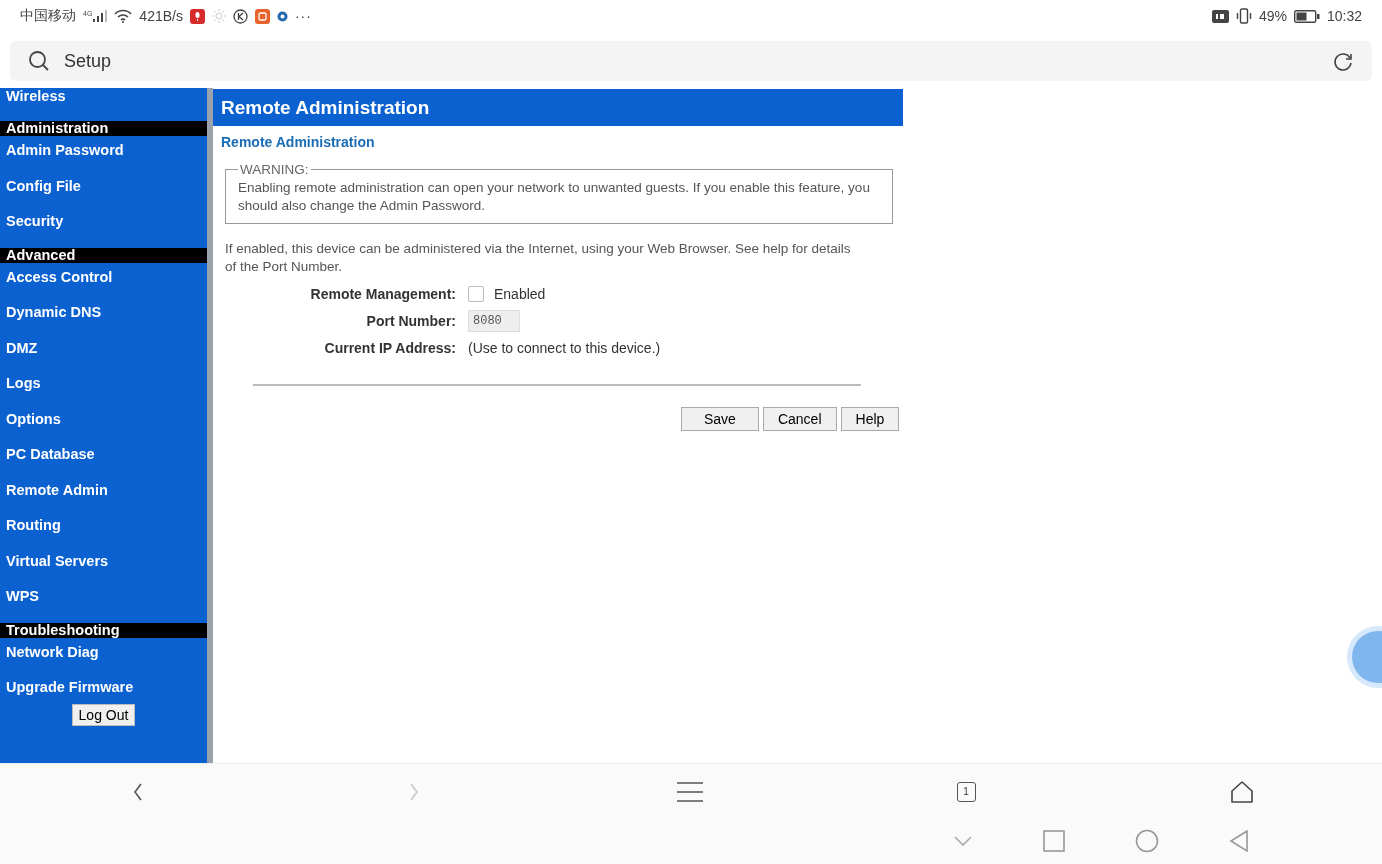 The width and height of the screenshot is (1382, 864). What do you see at coordinates (103, 230) in the screenshot?
I see `sidebar-link: Security` at bounding box center [103, 230].